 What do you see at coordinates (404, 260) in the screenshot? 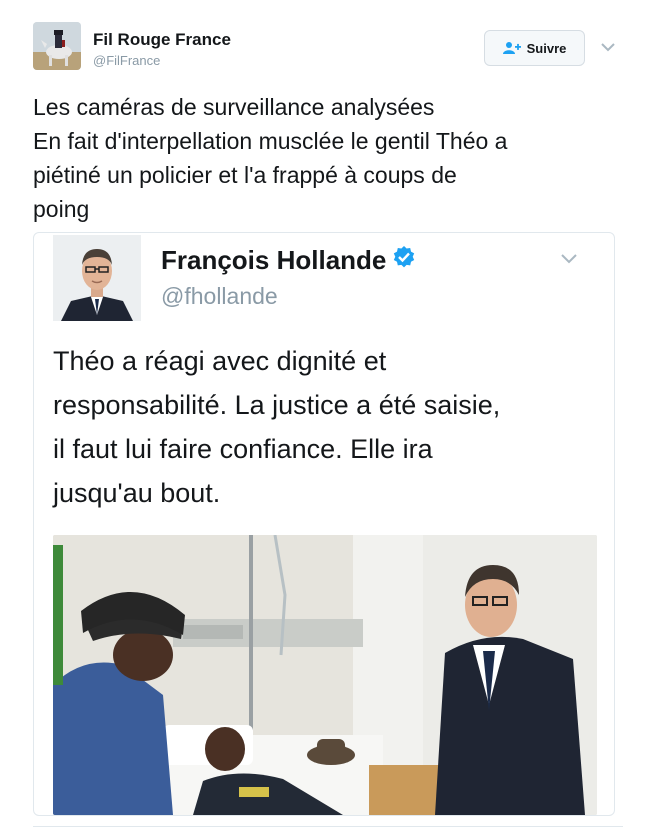
I see `verified-badge-icon` at bounding box center [404, 260].